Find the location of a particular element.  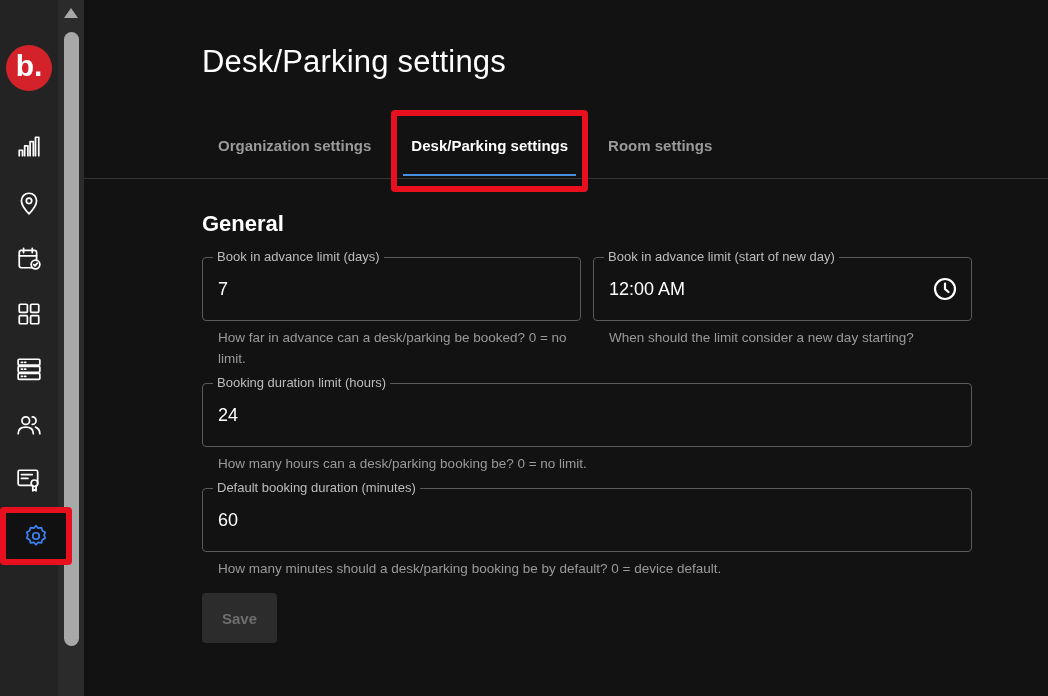

helper-text: How many minutes should a desk/parking booking be by default? 0 = device default. is located at coordinates (470, 569).